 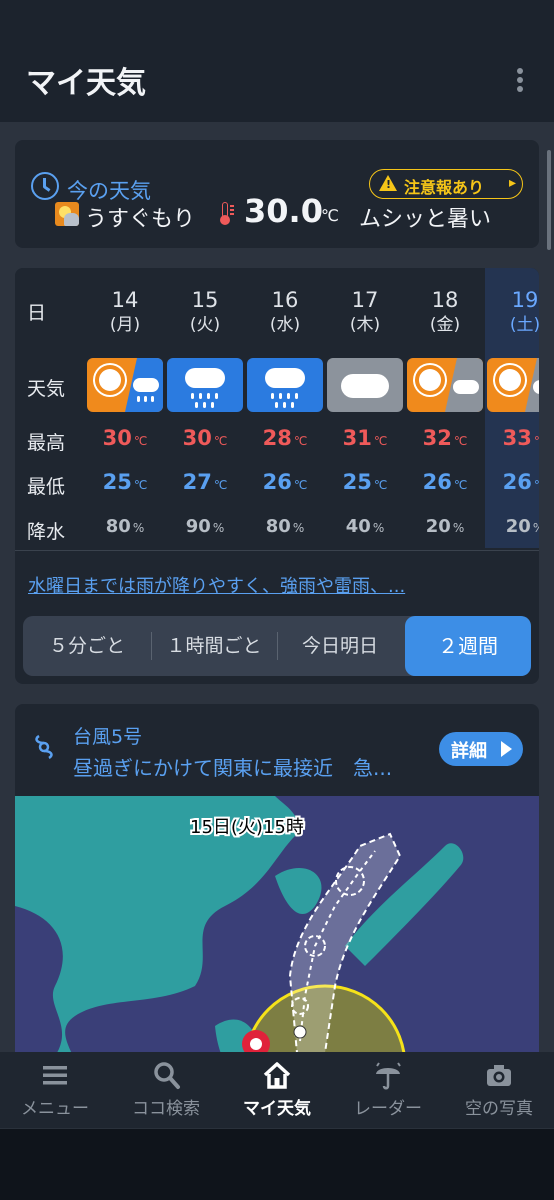 What do you see at coordinates (125, 385) in the screenshot?
I see `sun-then-rain-icon` at bounding box center [125, 385].